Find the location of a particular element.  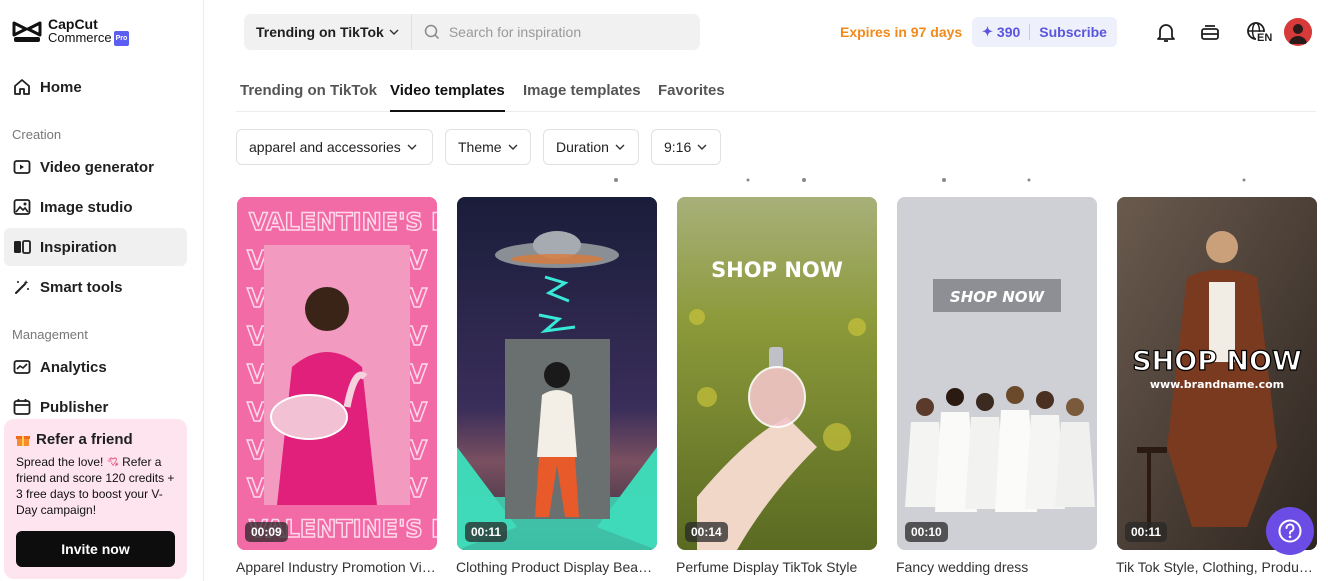

template-thumbnail is located at coordinates (557, 373).